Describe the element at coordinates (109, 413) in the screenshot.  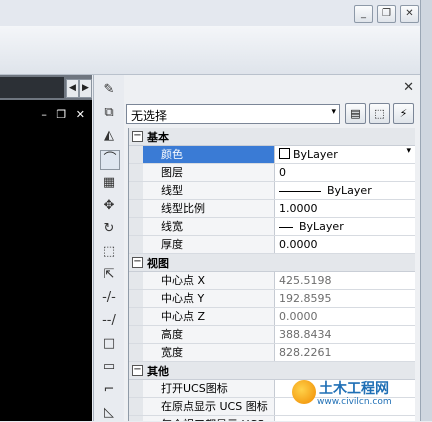
I see `fillet-icon: ◺` at that location.